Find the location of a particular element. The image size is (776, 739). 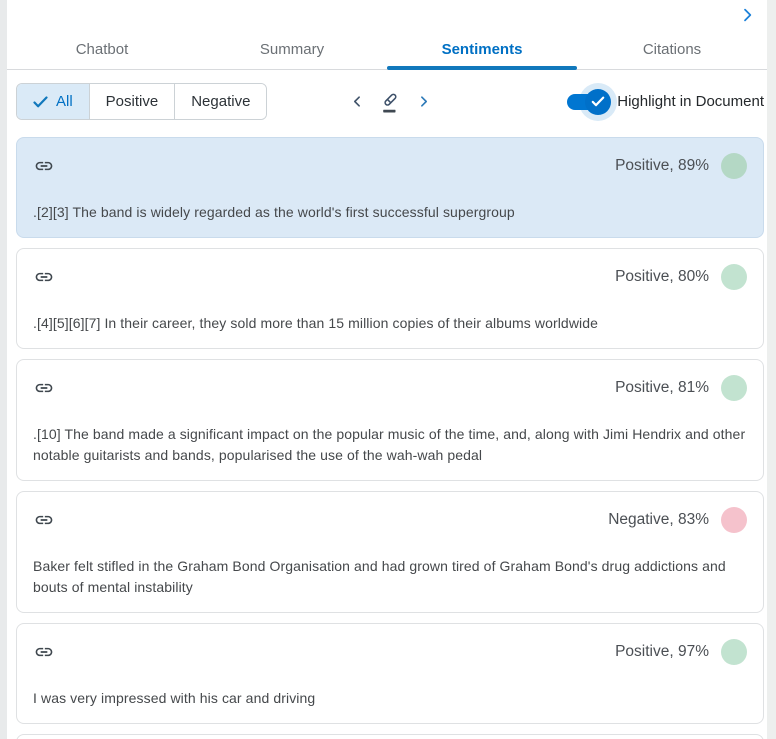

filter-positive-button: Positive is located at coordinates (131, 101).